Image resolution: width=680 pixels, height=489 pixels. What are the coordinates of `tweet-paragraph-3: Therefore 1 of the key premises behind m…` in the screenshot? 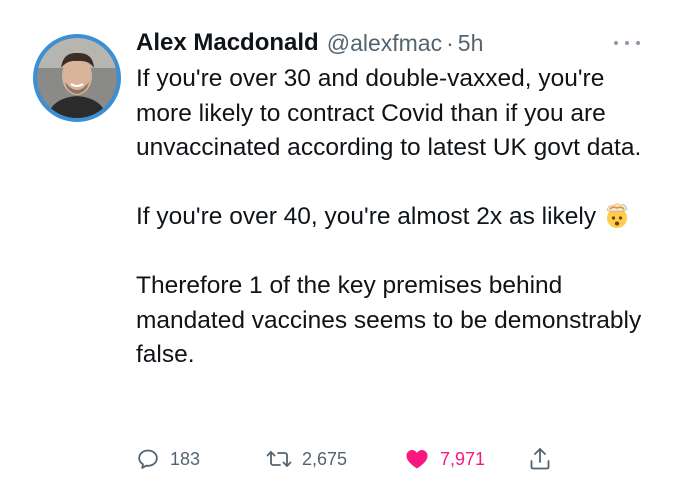 It's located at (389, 320).